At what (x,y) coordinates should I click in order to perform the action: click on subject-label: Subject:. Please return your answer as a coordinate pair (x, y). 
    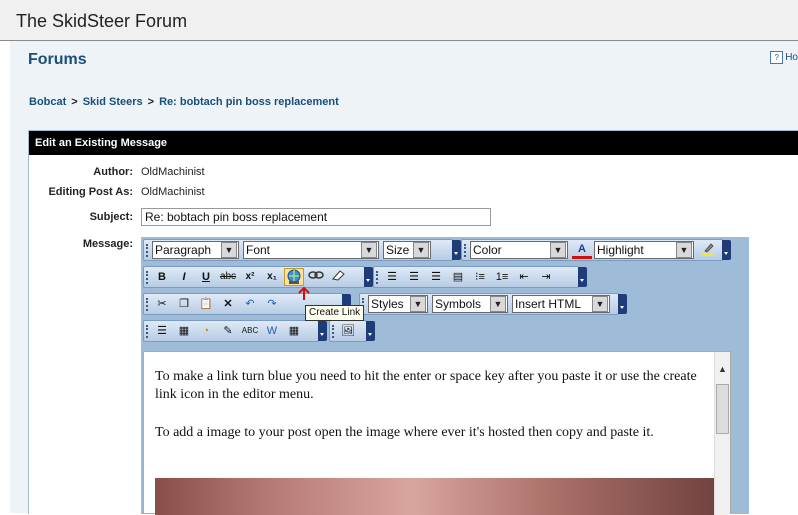
    Looking at the image, I should click on (111, 217).